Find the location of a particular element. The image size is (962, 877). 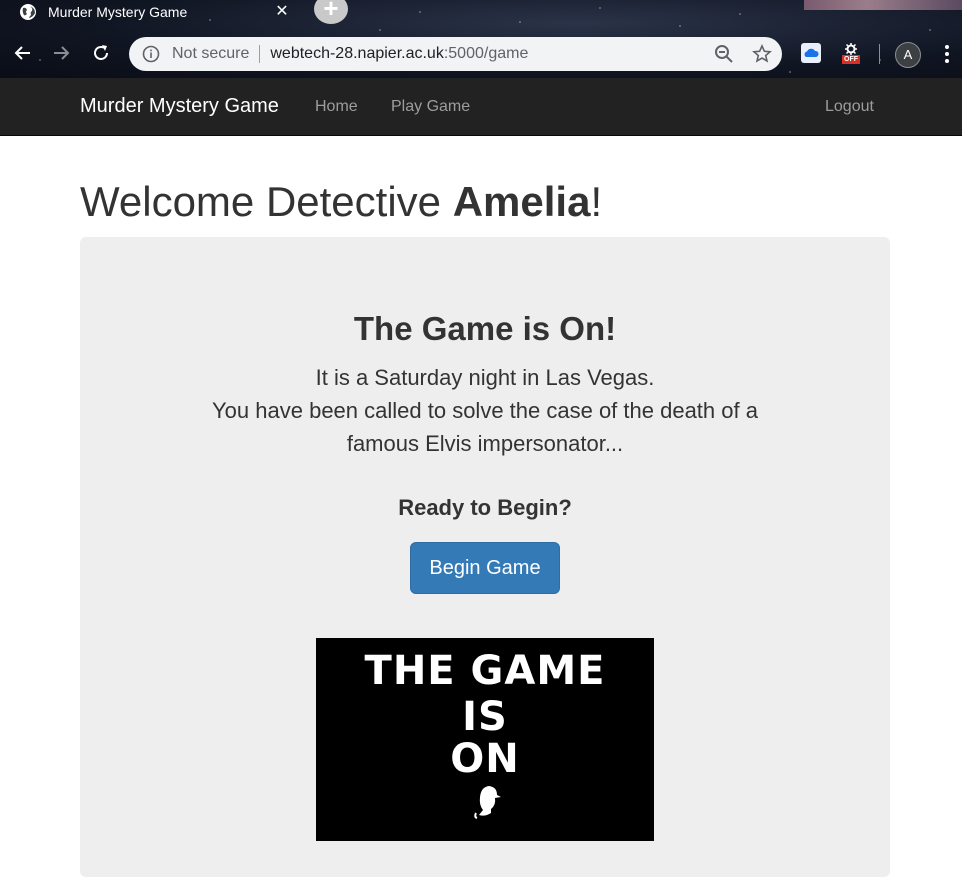

navbar-brand: Murder Mystery Game is located at coordinates (179, 106).